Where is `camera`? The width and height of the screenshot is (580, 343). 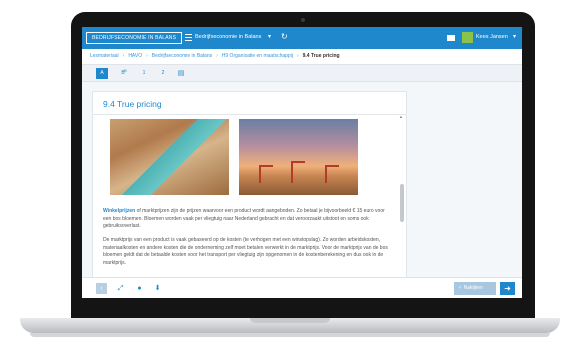
camera is located at coordinates (303, 20).